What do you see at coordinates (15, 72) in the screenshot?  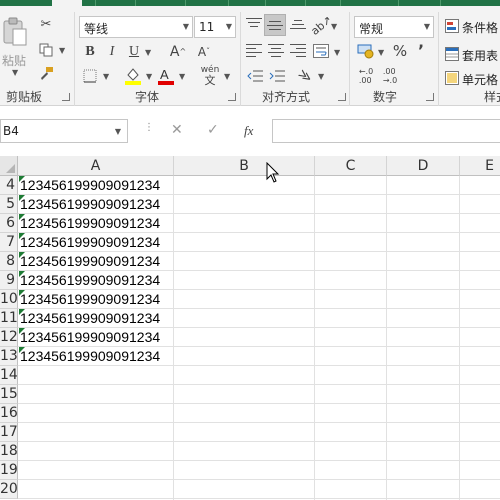 I see `paste-dropdown-icon: ▼` at bounding box center [15, 72].